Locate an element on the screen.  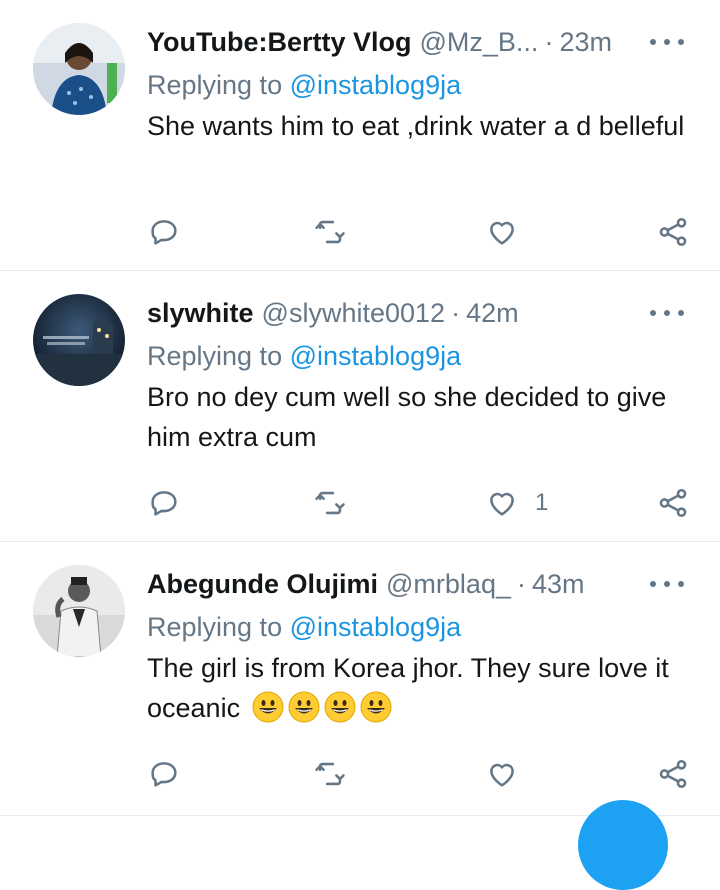
display-name: YouTube:Bertty Vlog is located at coordinates (279, 42).